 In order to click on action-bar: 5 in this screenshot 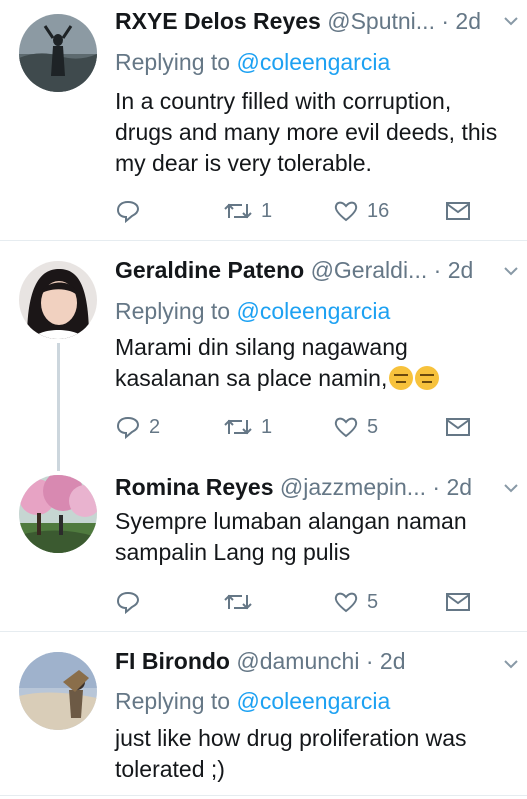, I will do `click(295, 602)`.